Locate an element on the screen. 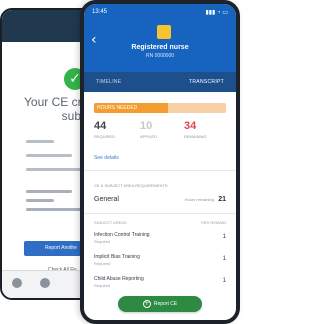 This screenshot has width=320, height=324. applied-caption: APPLIED is located at coordinates (148, 136).